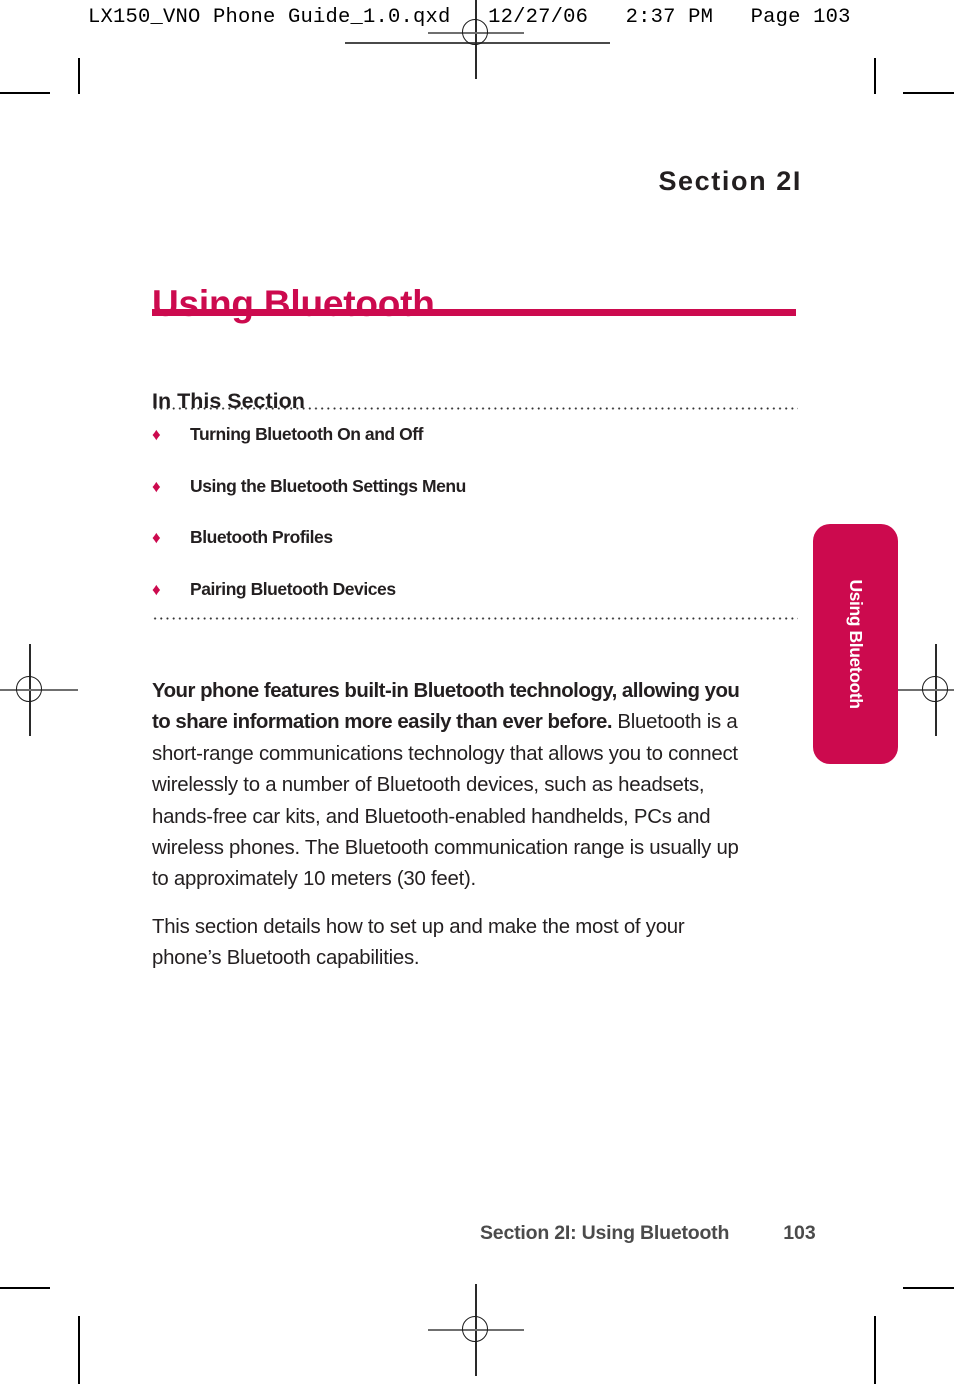 The image size is (954, 1384). Describe the element at coordinates (730, 181) in the screenshot. I see `section-eyebrow: Section 2I` at that location.